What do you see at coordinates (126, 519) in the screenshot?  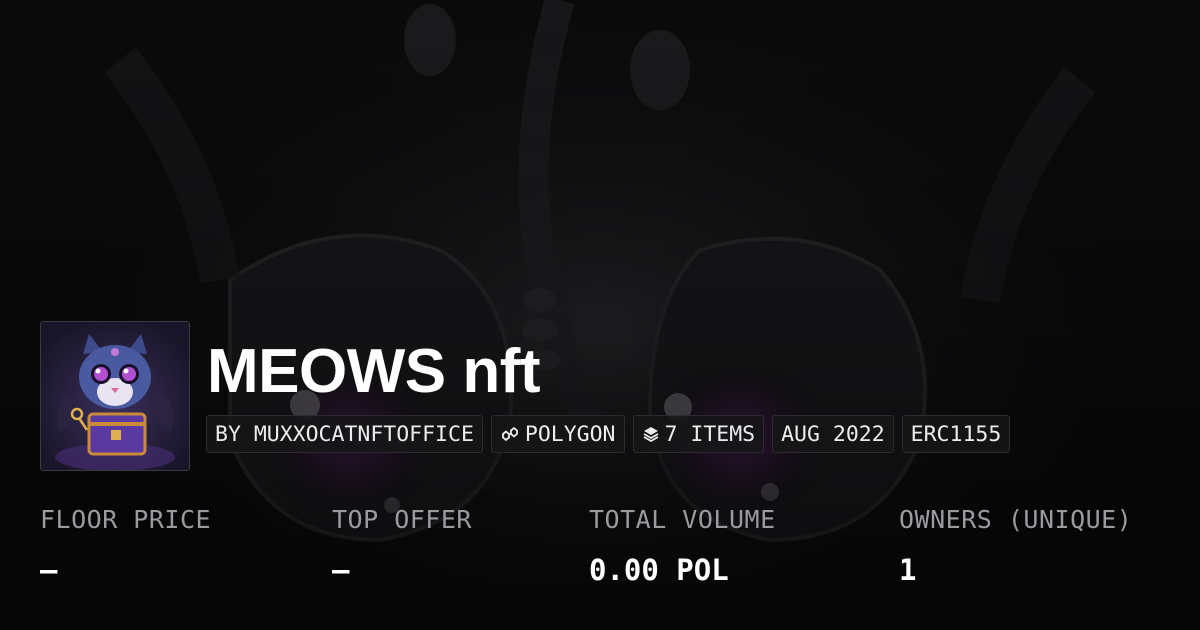 I see `floor-price-label: FLOOR PRICE` at bounding box center [126, 519].